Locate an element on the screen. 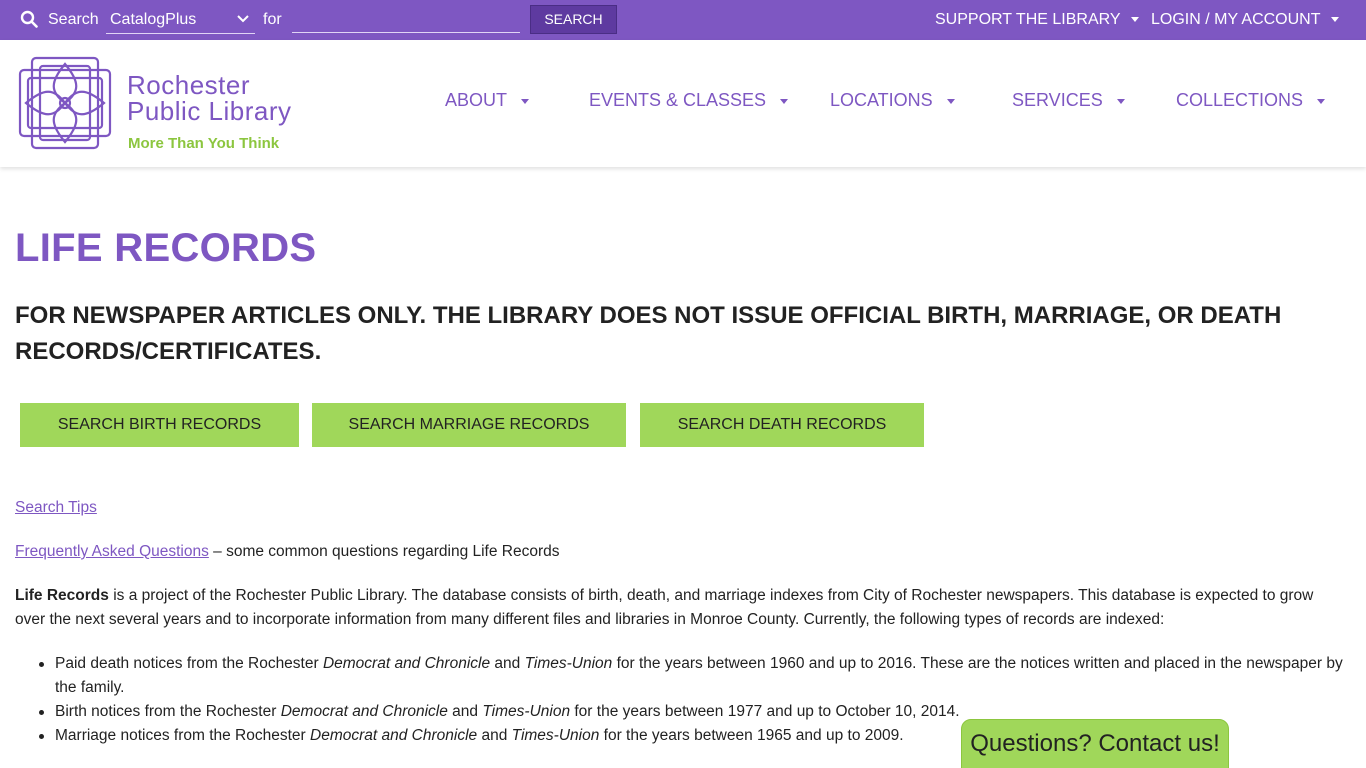 This screenshot has height=768, width=1366. search-death-records-button: SEARCH DEATH RECORDS is located at coordinates (782, 425).